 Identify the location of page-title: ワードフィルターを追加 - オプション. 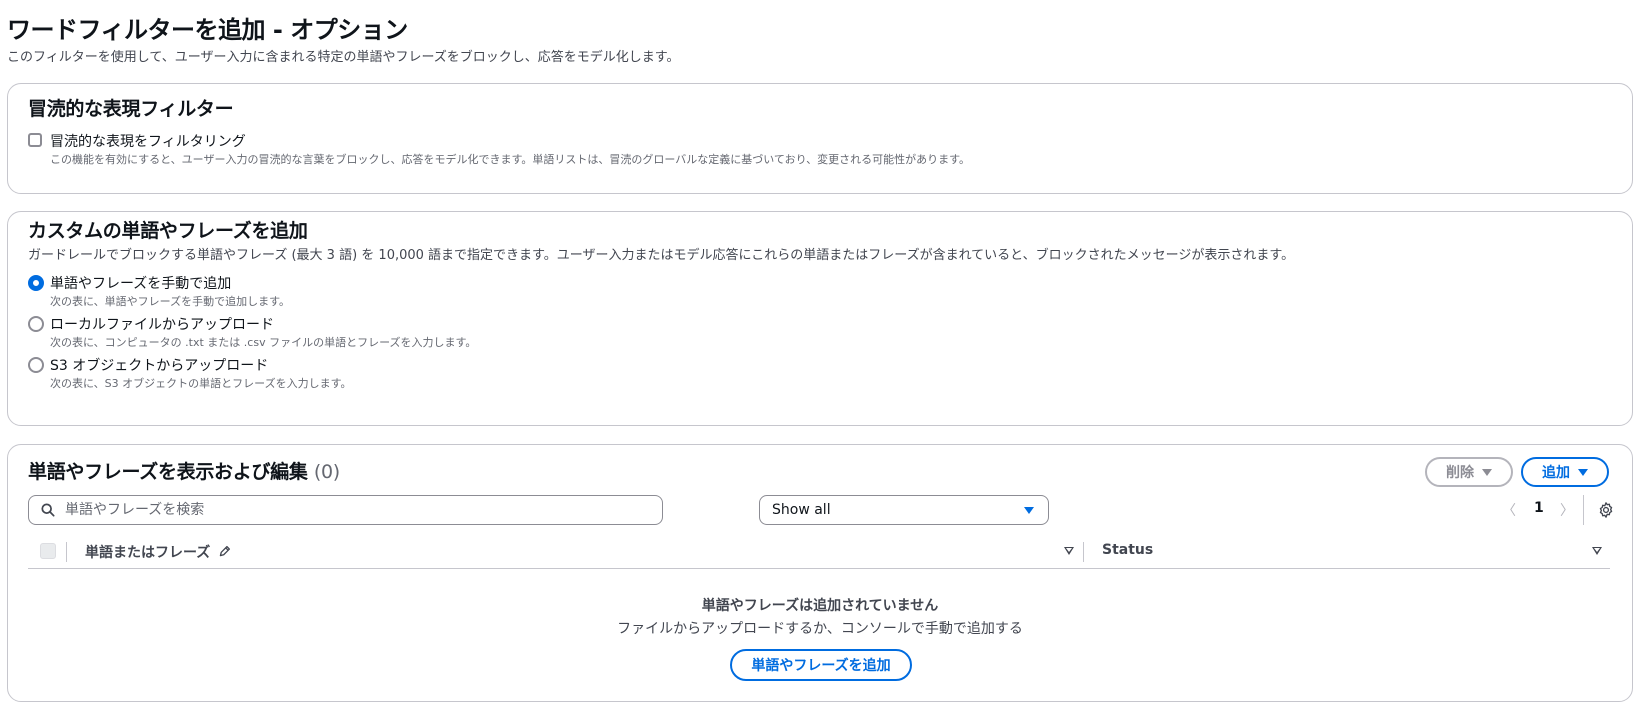
(207, 30).